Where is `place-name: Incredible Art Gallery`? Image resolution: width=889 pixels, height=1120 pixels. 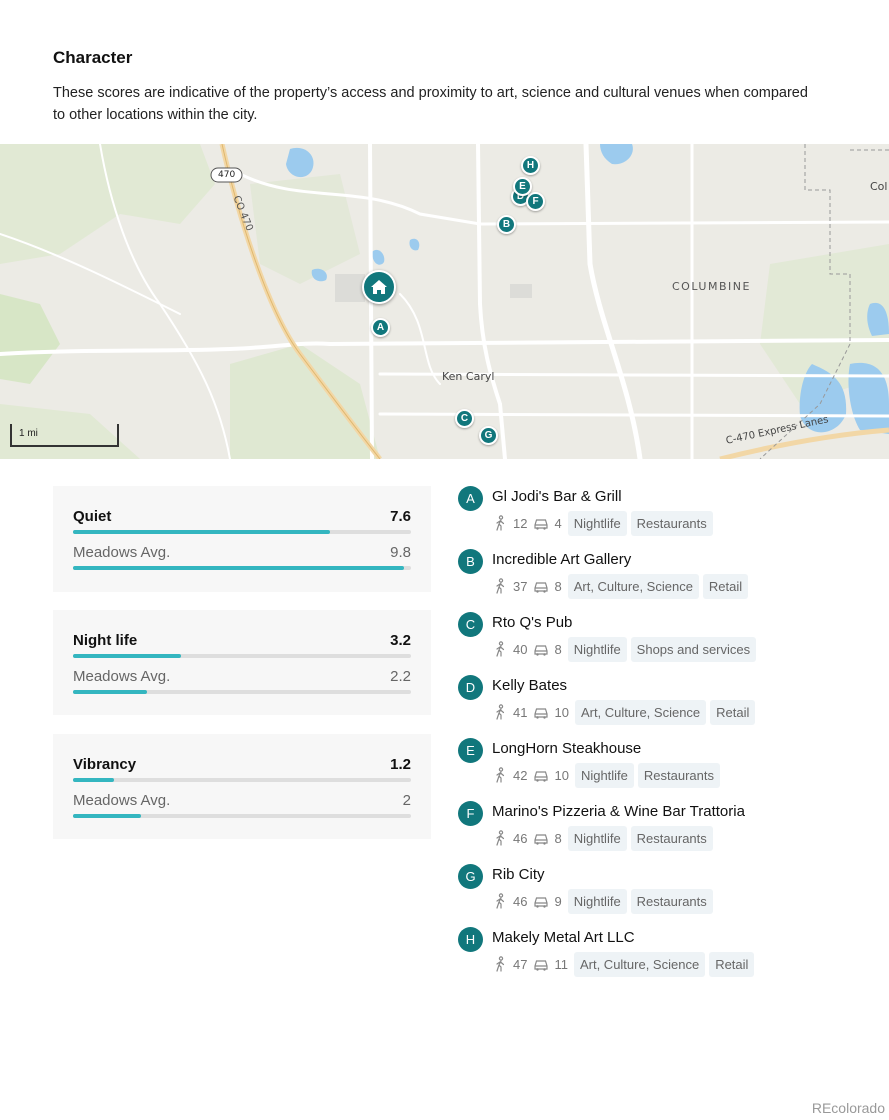
place-name: Incredible Art Gallery is located at coordinates (562, 559).